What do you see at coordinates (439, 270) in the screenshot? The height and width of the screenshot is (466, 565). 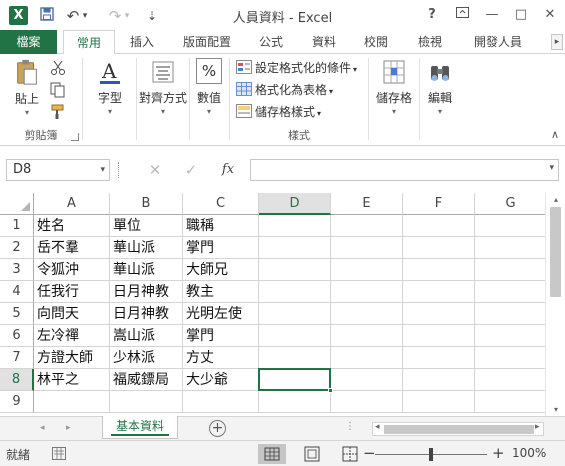 I see `cell-f3` at bounding box center [439, 270].